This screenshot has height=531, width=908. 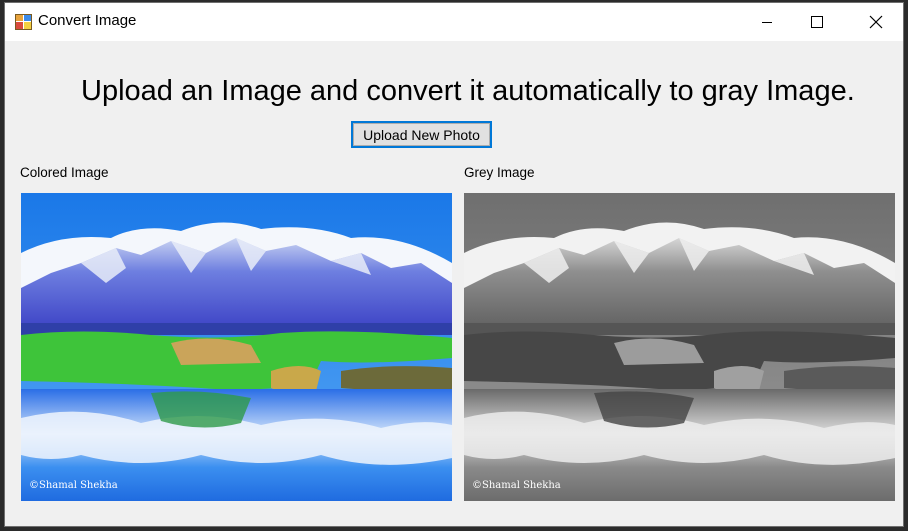 What do you see at coordinates (73, 485) in the screenshot?
I see `colored-image-watermark: ©Shamal Shekha` at bounding box center [73, 485].